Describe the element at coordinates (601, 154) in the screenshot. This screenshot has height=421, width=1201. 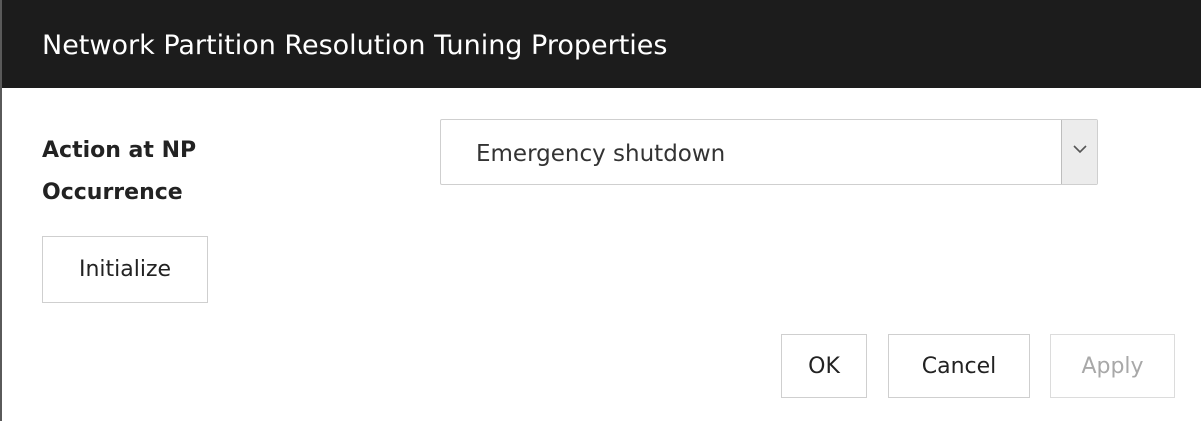
I see `select-value: Emergency shutdown` at that location.